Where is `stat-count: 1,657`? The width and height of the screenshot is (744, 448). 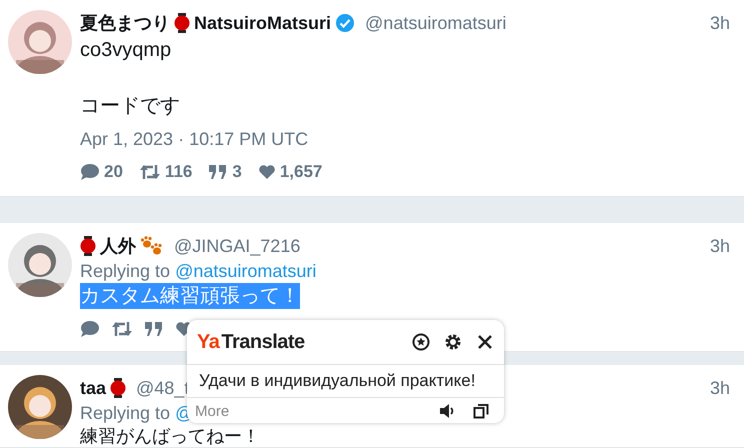 stat-count: 1,657 is located at coordinates (301, 172).